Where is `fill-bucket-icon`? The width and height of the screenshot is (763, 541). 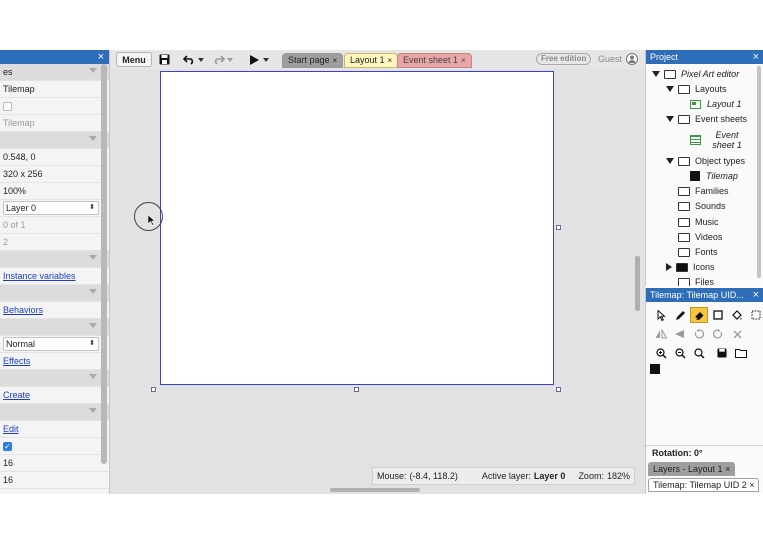
fill-bucket-icon is located at coordinates (737, 315).